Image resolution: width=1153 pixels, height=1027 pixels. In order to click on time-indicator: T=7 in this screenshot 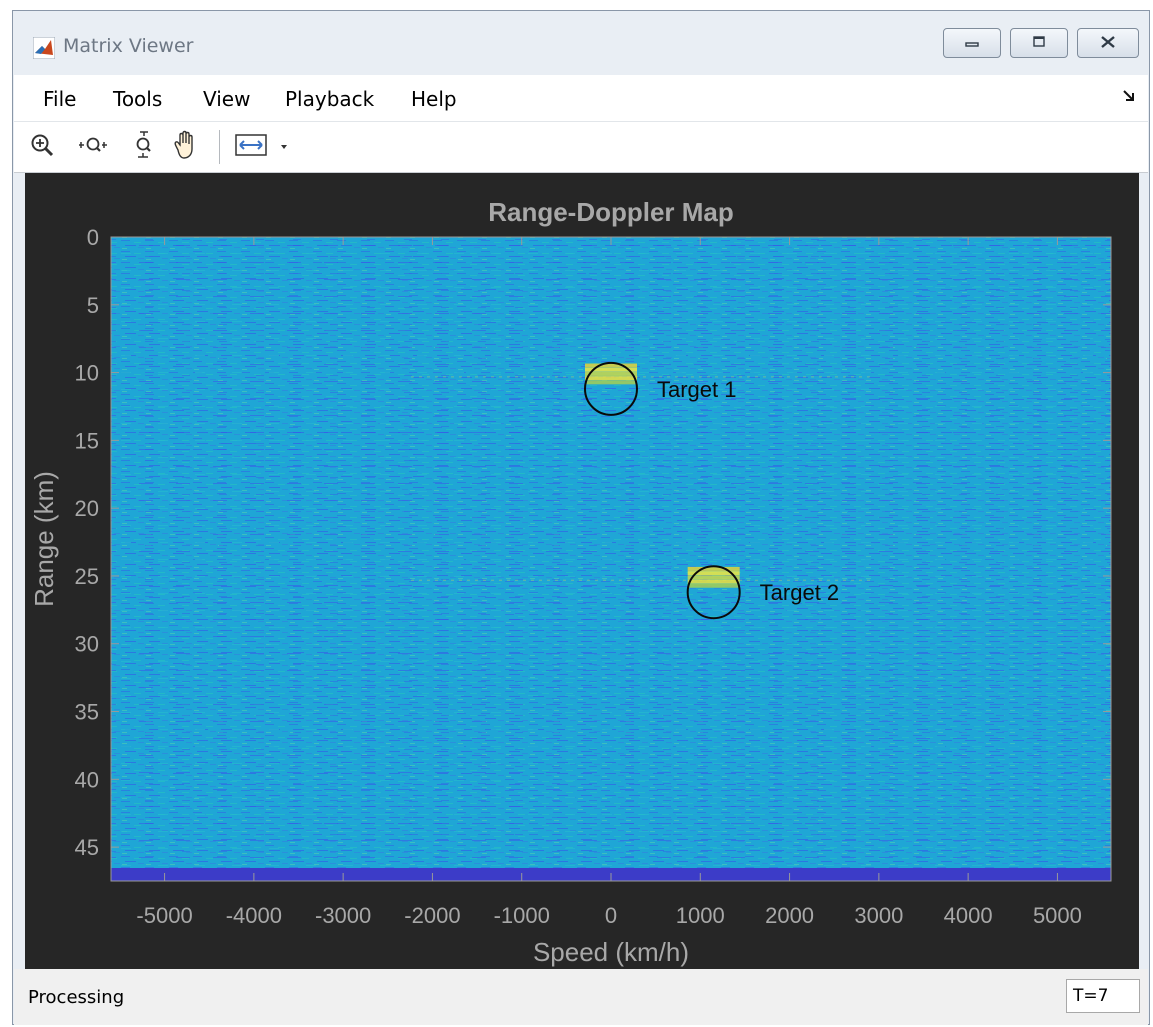, I will do `click(1103, 996)`.